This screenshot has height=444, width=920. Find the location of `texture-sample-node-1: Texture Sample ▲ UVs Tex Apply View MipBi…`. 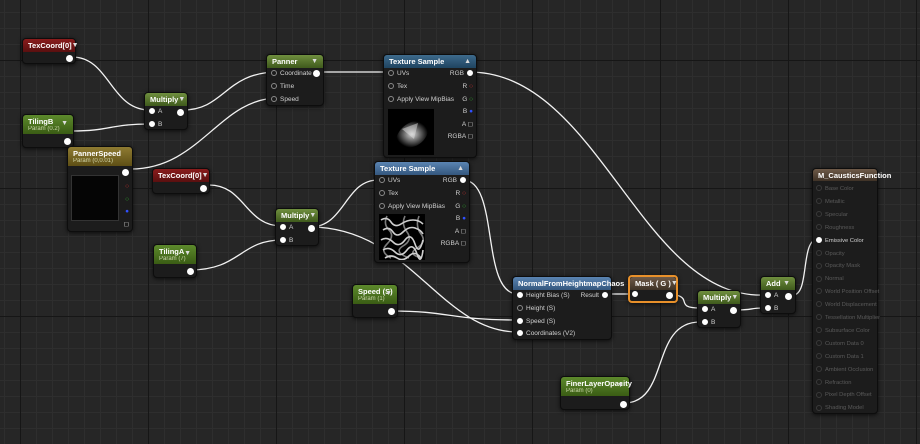

texture-sample-node-1: Texture Sample ▲ UVs Tex Apply View MipBi… is located at coordinates (430, 106).